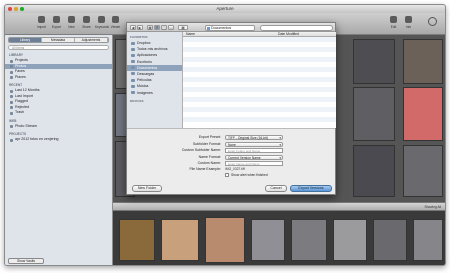 The height and width of the screenshot is (273, 450). What do you see at coordinates (144, 61) in the screenshot?
I see `favorite-label: Escritorio` at bounding box center [144, 61].